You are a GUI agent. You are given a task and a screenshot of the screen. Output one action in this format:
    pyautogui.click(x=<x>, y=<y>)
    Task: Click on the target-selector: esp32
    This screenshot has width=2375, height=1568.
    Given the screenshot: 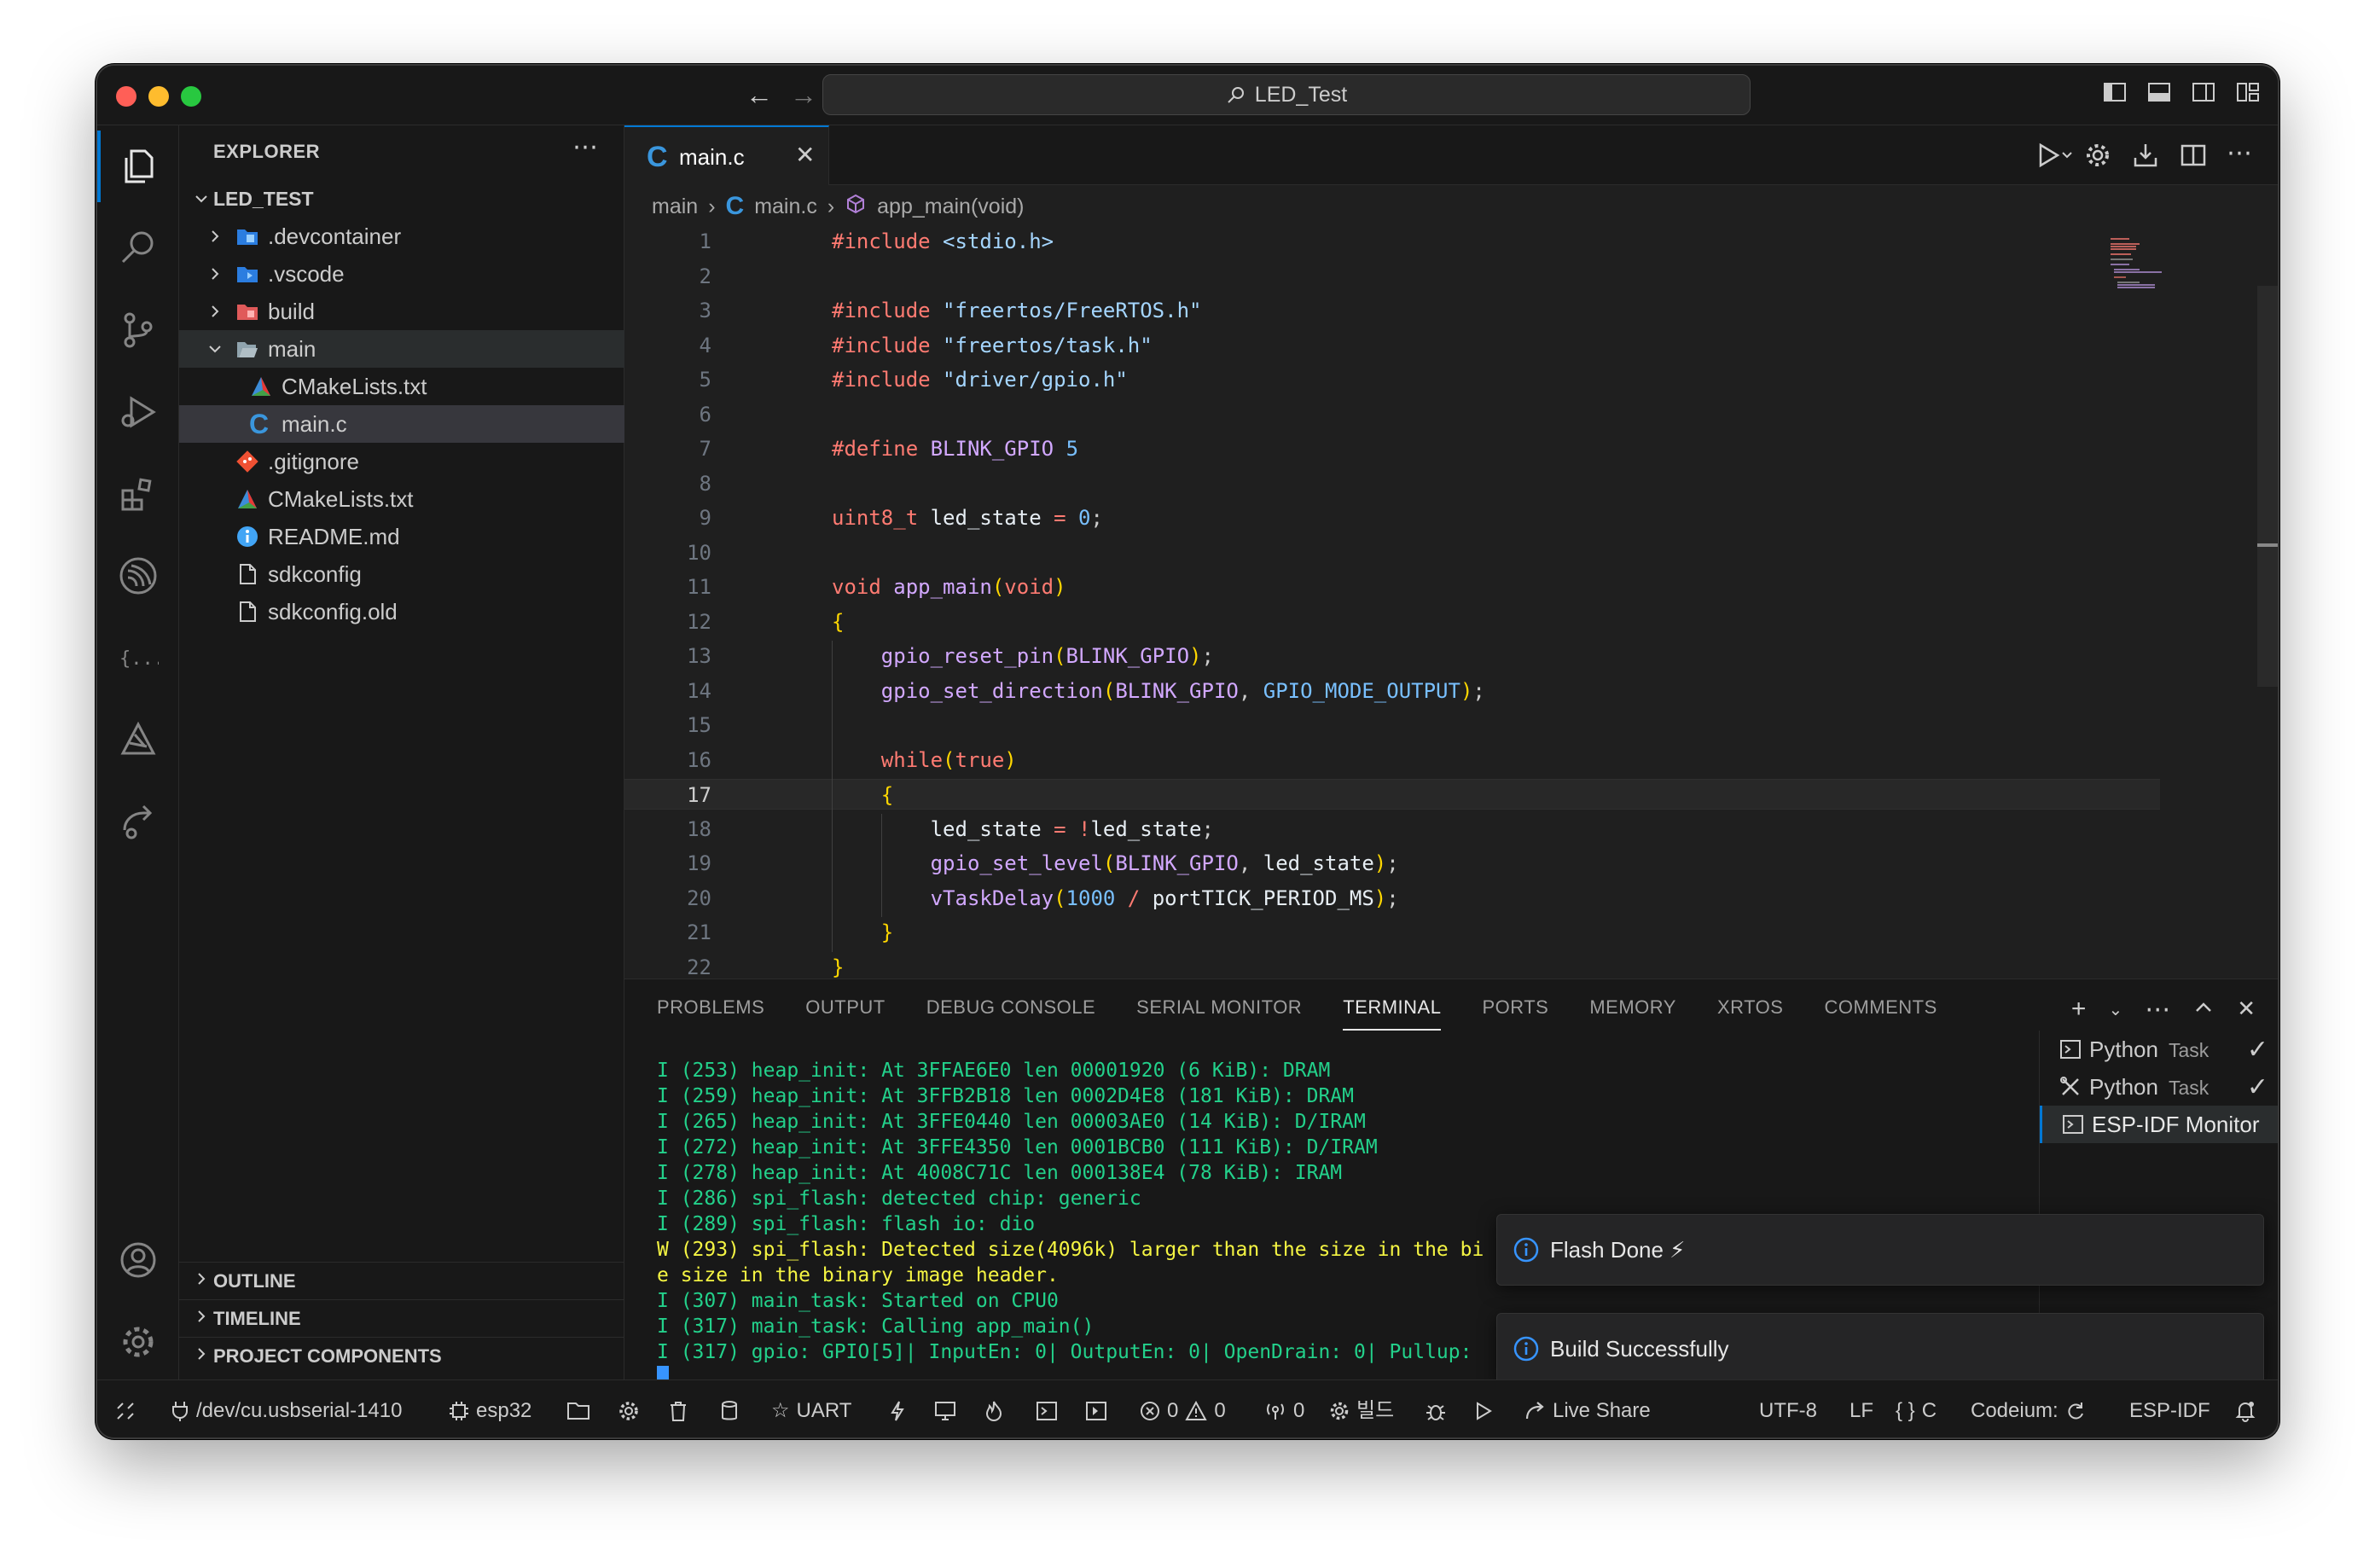 What is the action you would take?
    pyautogui.click(x=490, y=1408)
    